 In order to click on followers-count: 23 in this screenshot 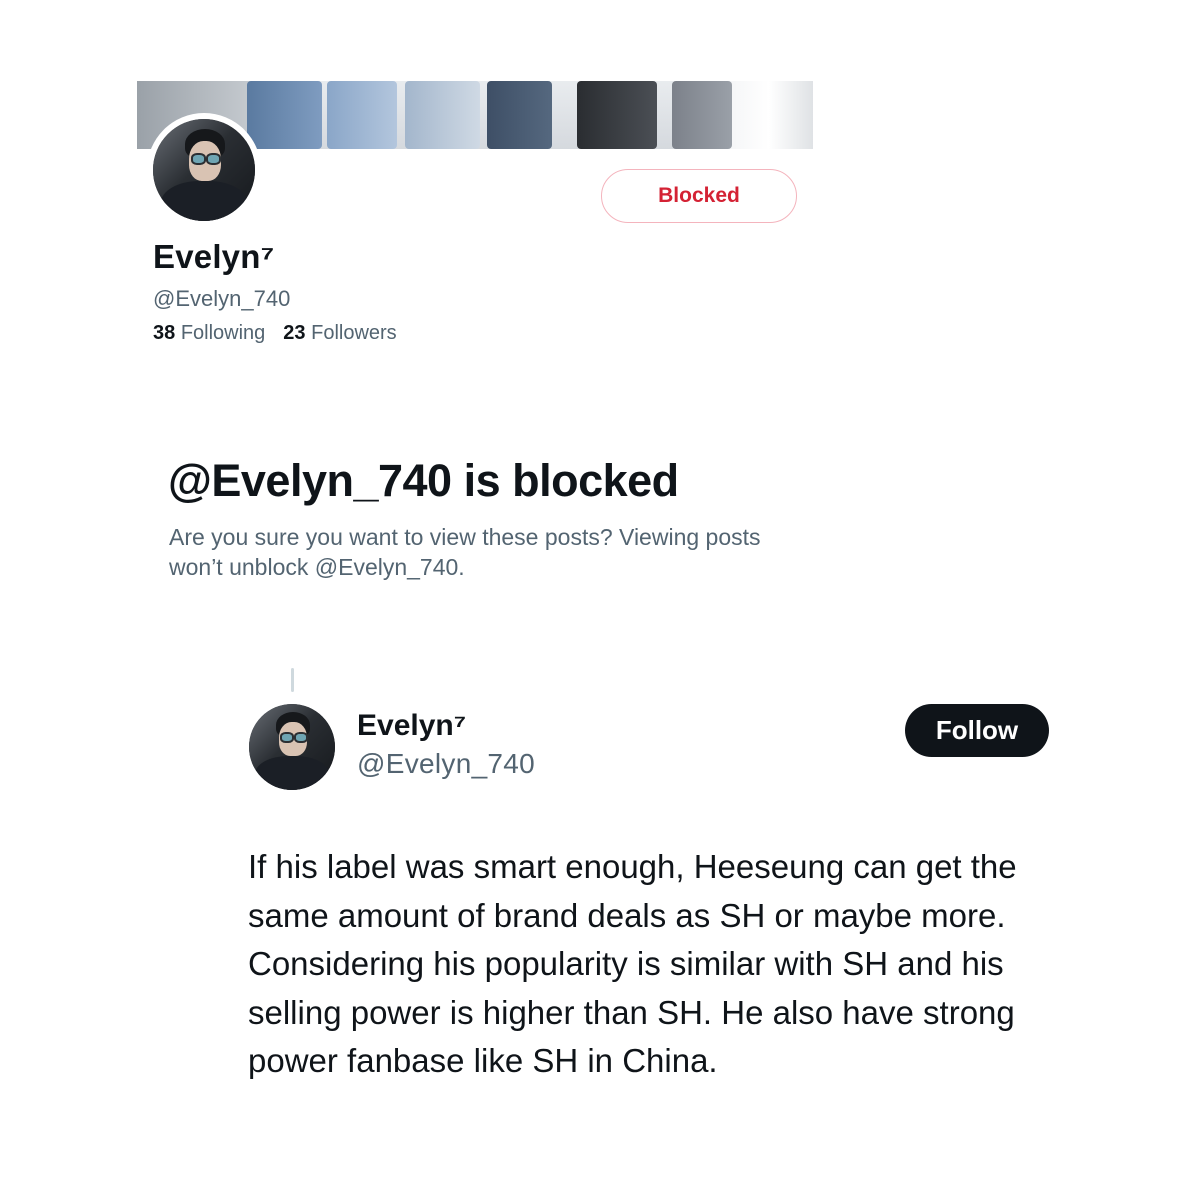, I will do `click(294, 333)`.